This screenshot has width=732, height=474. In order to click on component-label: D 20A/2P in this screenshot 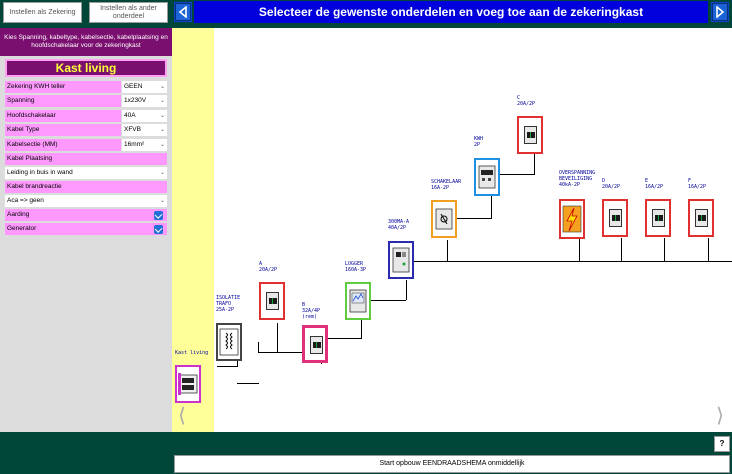, I will do `click(611, 184)`.